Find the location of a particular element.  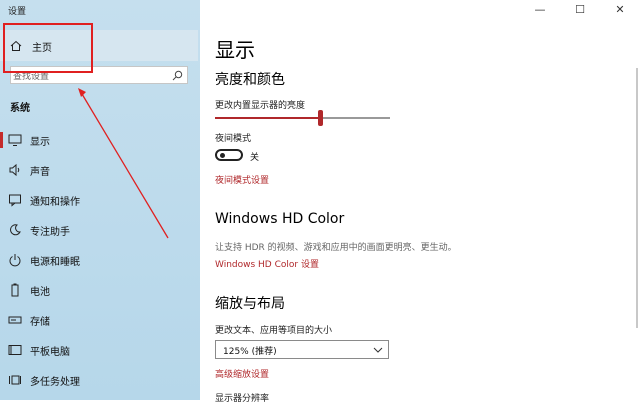

close-button: ✕ is located at coordinates (620, 9).